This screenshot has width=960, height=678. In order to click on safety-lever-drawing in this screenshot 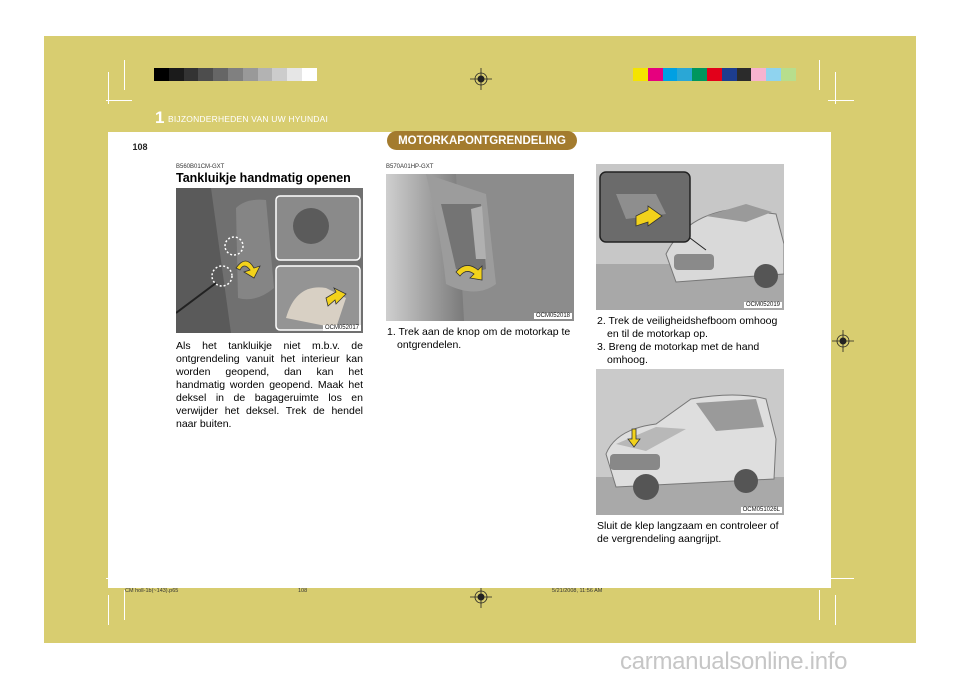, I will do `click(690, 237)`.